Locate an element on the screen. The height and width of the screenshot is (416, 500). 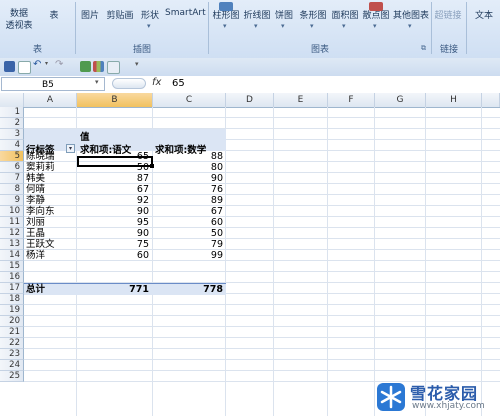
column-header-e: E is located at coordinates (301, 100).